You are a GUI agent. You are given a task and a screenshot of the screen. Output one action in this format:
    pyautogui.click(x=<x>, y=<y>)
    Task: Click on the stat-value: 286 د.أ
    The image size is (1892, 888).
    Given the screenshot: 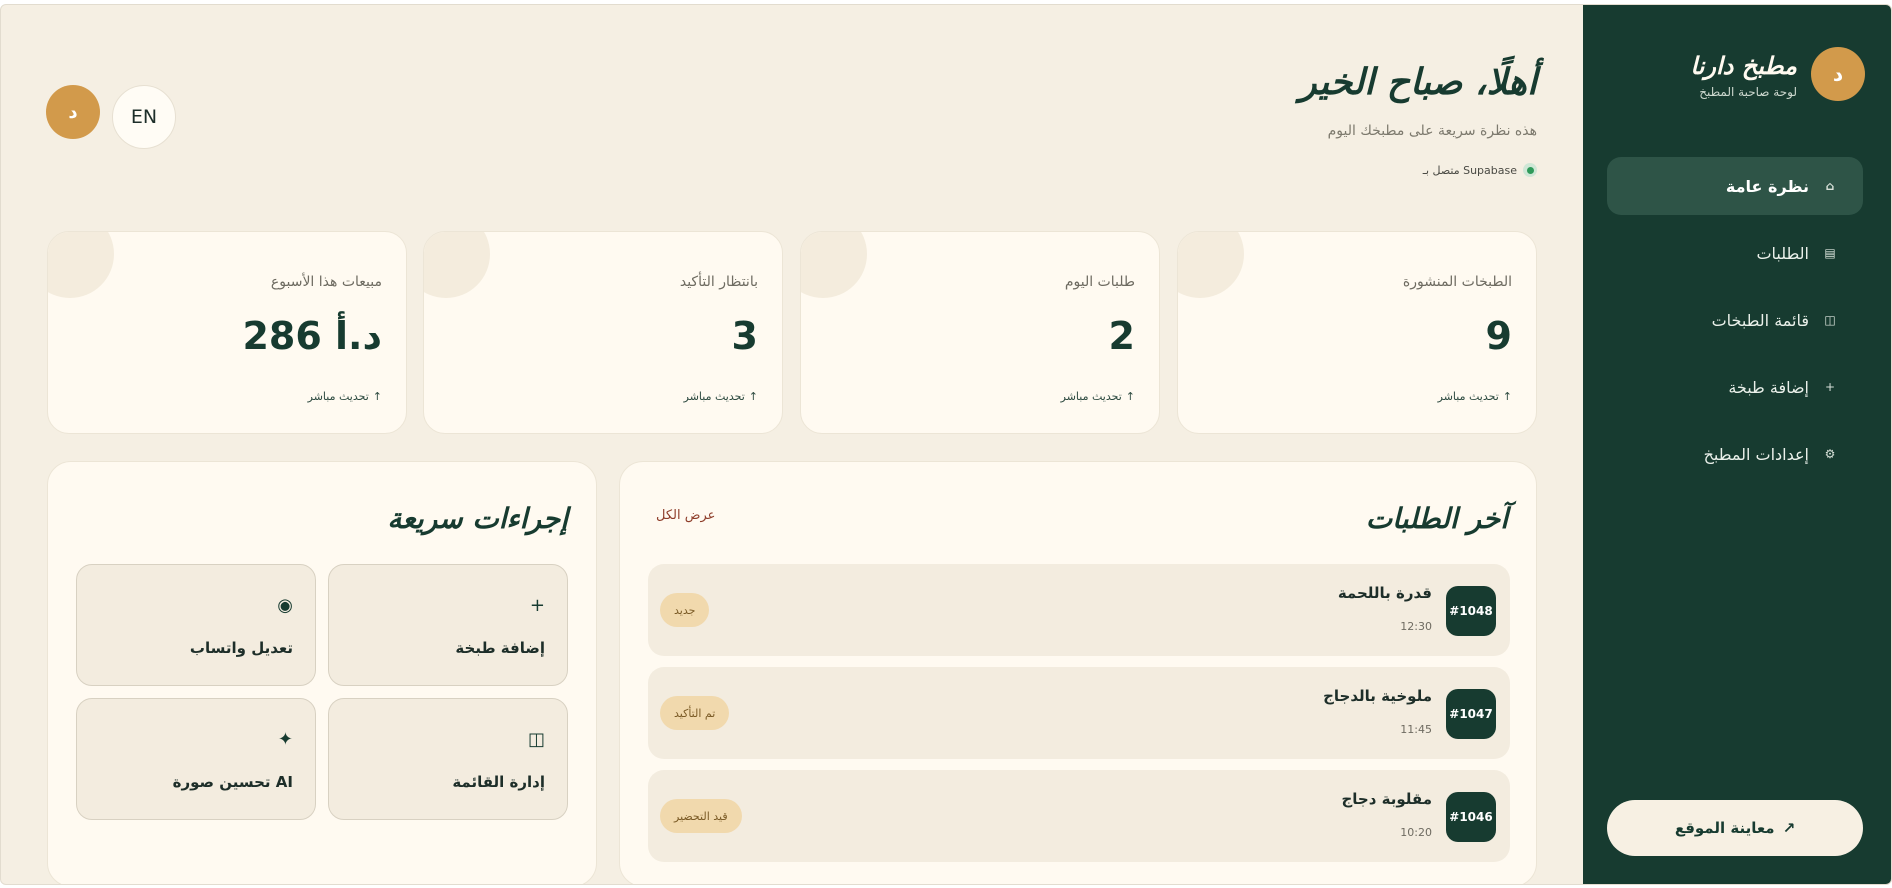 What is the action you would take?
    pyautogui.click(x=312, y=336)
    